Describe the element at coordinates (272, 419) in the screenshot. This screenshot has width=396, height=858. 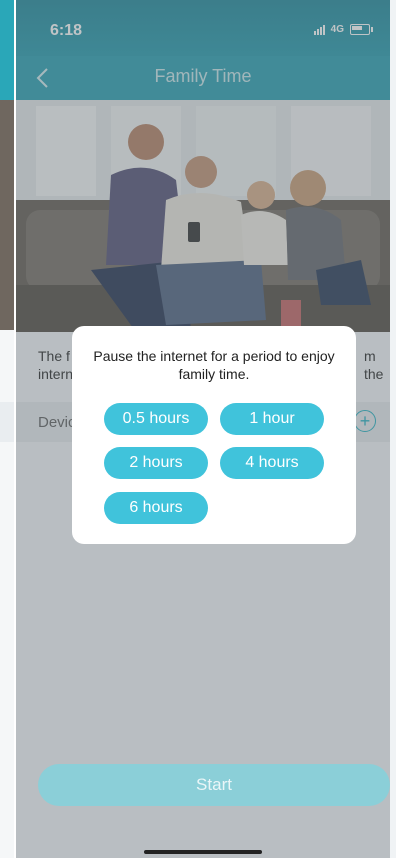
I see `option-1-hour: 1 hour` at that location.